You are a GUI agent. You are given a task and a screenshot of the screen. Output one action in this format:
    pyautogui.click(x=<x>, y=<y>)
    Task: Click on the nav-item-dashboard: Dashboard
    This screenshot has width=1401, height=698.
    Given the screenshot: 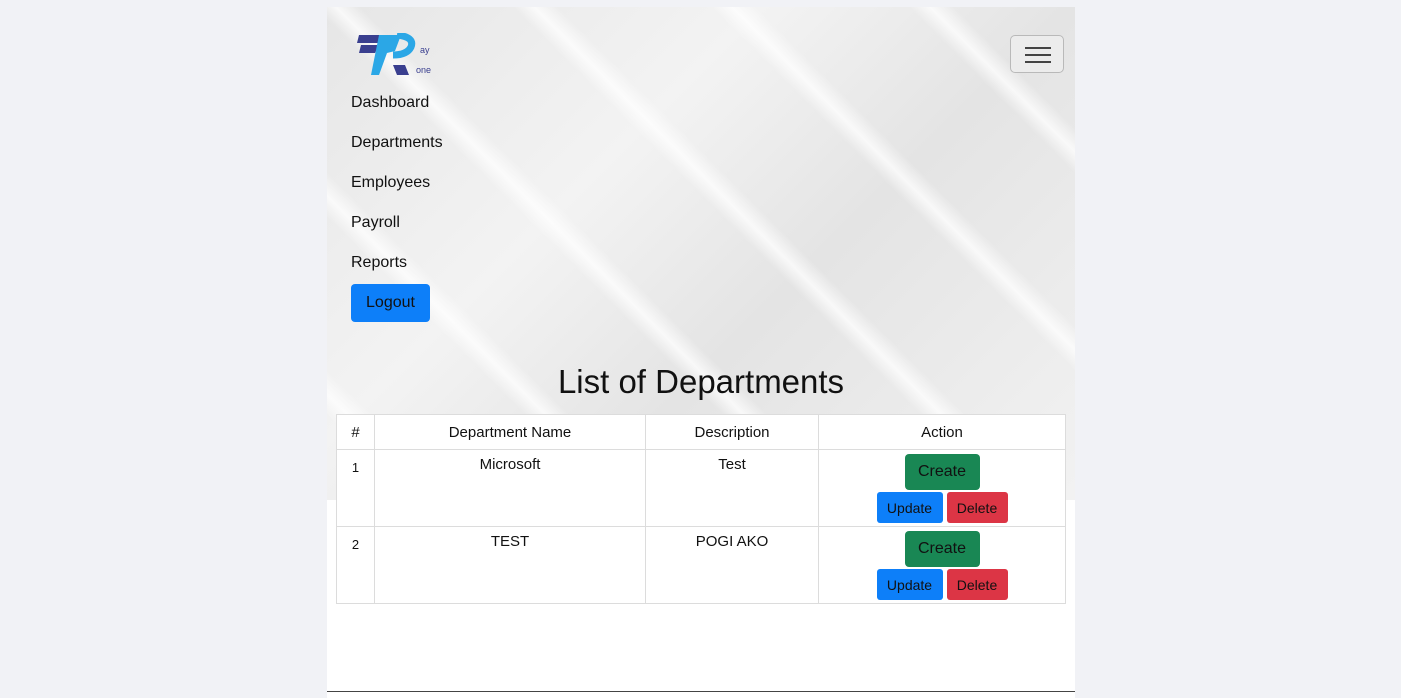 What is the action you would take?
    pyautogui.click(x=397, y=111)
    